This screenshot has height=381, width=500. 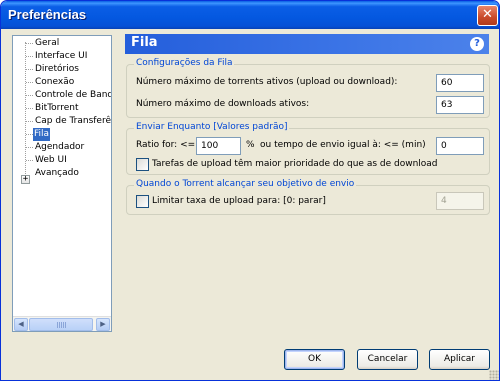 I want to click on scrollbar-thumb, so click(x=61, y=324).